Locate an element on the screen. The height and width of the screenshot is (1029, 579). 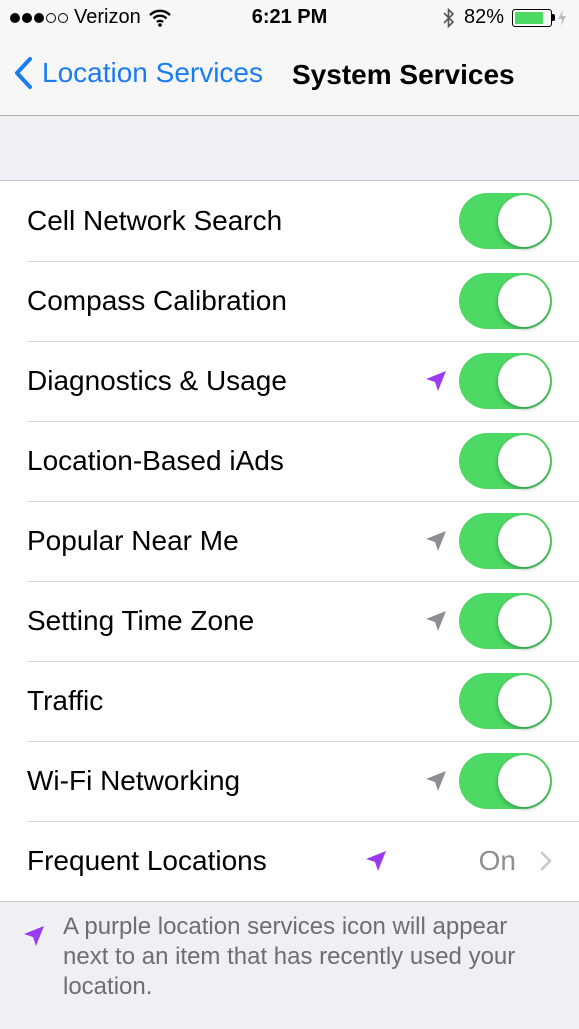
list-item: Wi-Fi Networking is located at coordinates (289, 781).